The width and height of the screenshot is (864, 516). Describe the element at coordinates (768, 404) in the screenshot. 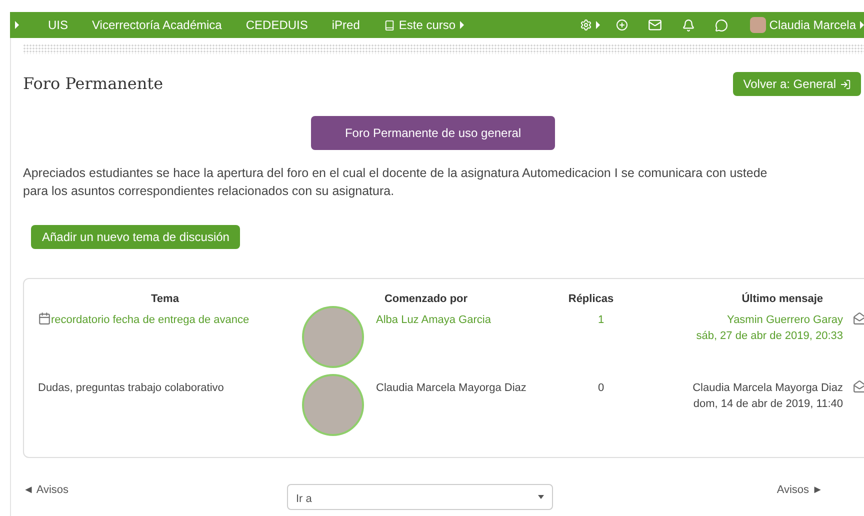

I see `last-date: dom, 14 de abr de 2019, 11:40` at that location.